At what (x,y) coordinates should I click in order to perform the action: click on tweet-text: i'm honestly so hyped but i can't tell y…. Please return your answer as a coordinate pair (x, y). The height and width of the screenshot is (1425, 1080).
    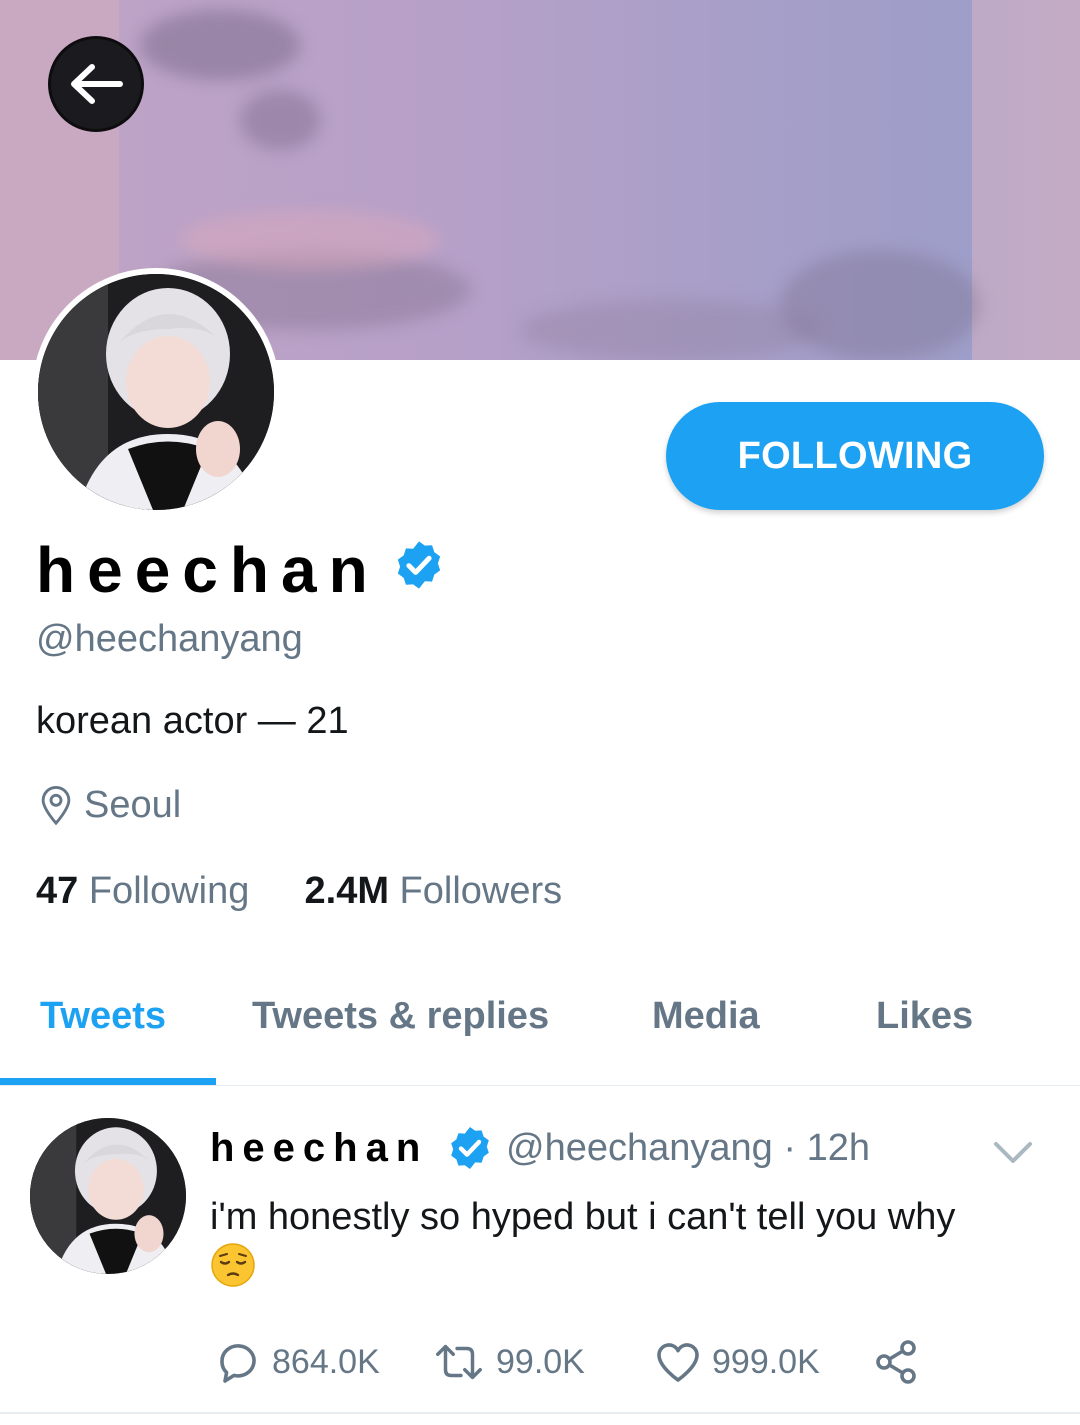
    Looking at the image, I should click on (630, 1242).